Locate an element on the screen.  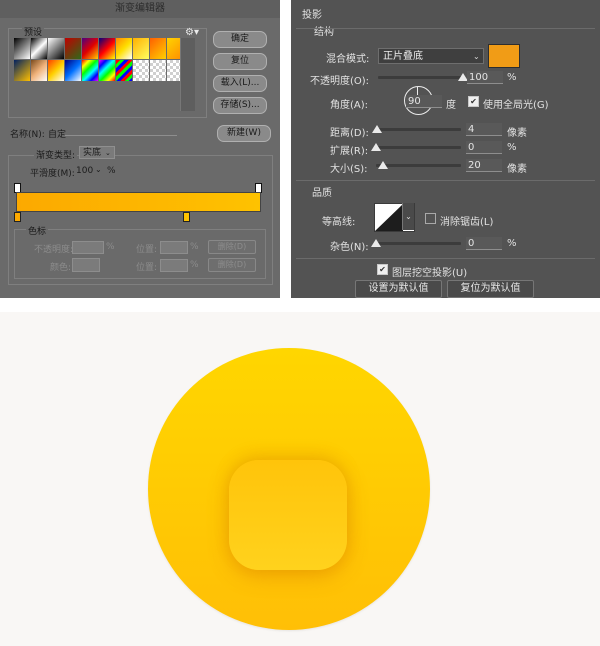
ok-button: 确定 is located at coordinates (240, 39).